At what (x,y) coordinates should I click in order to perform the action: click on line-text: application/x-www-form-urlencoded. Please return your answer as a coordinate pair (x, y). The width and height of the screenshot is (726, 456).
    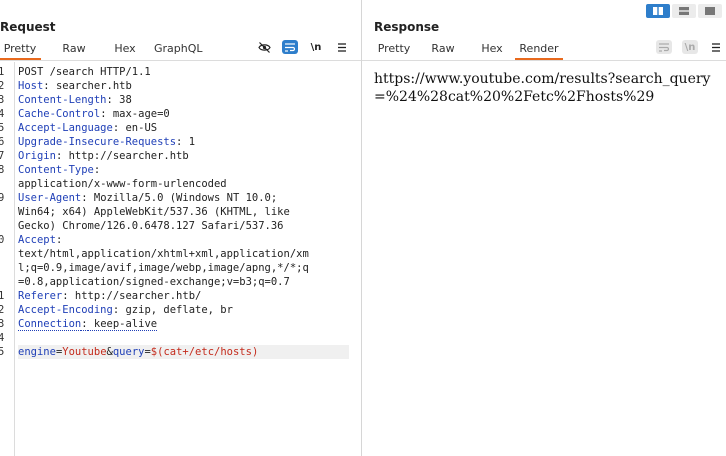
    Looking at the image, I should click on (122, 184).